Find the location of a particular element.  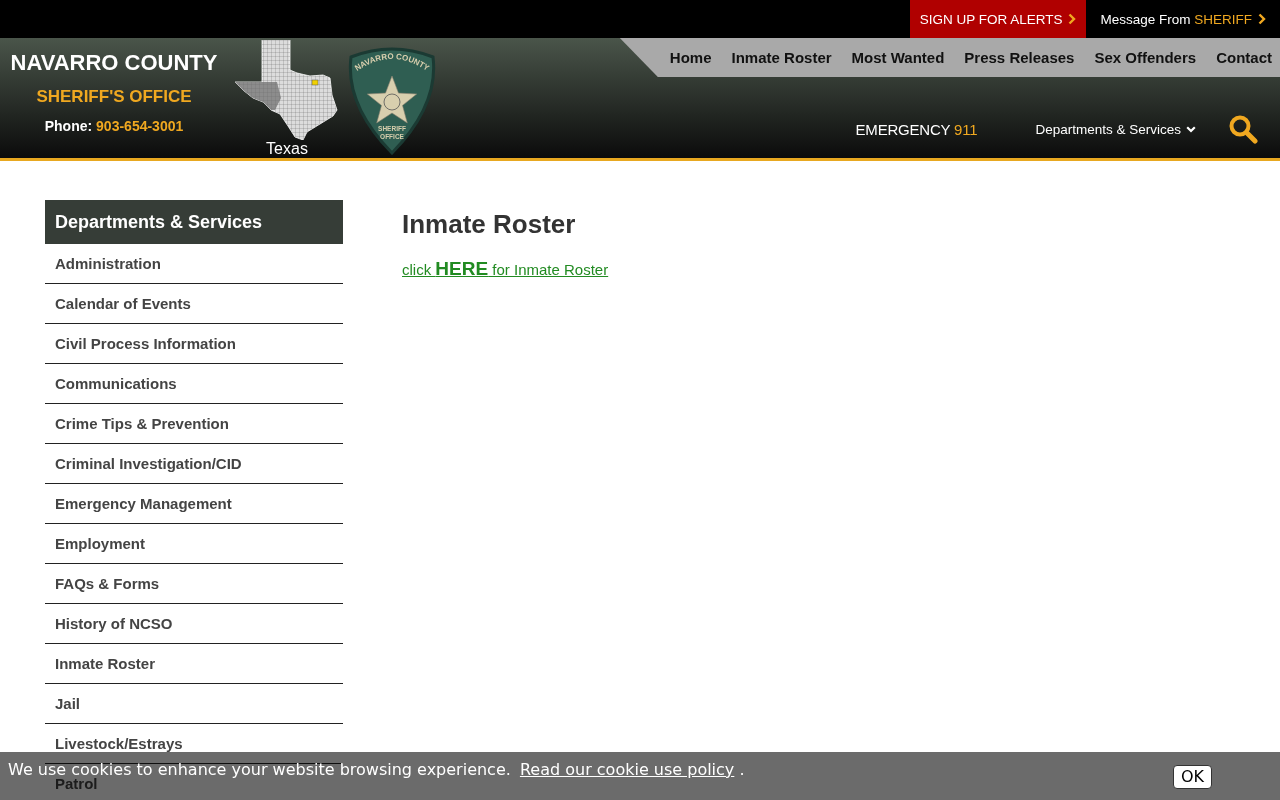

site-title: NAVARRO COUNTY is located at coordinates (114, 63).